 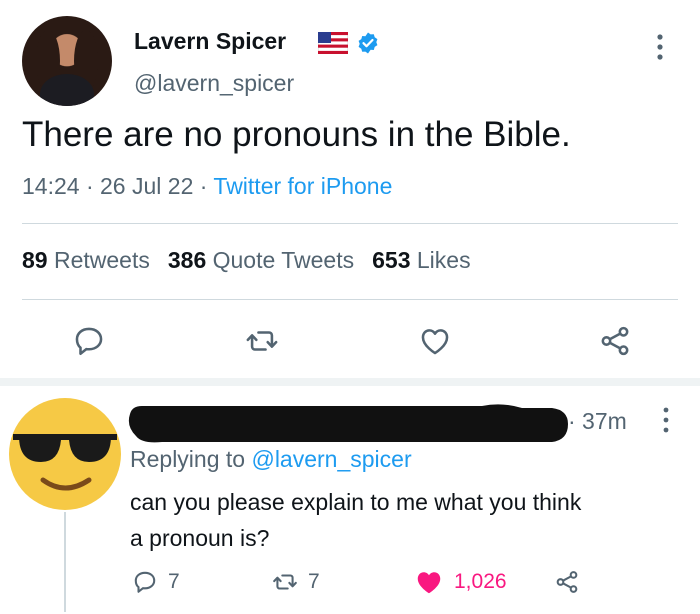 What do you see at coordinates (174, 581) in the screenshot?
I see `reply-count: 7` at bounding box center [174, 581].